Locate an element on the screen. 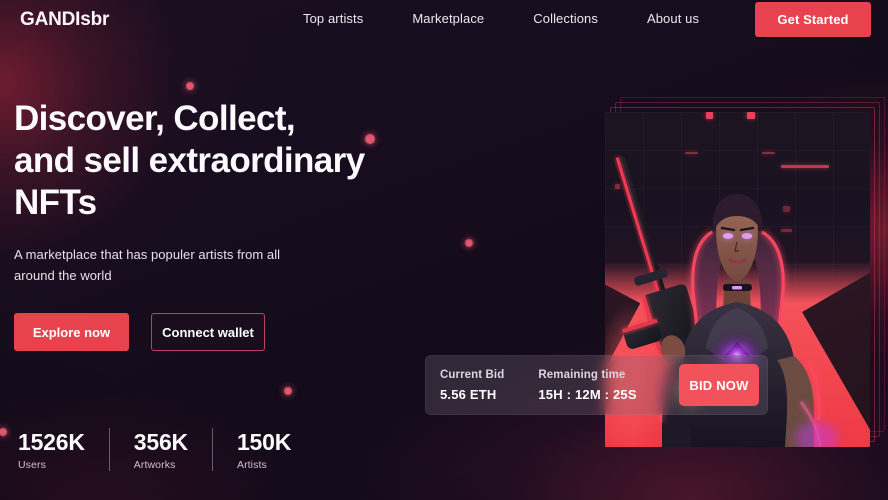 The width and height of the screenshot is (888, 500). nav-item-marketplace: Marketplace is located at coordinates (448, 18).